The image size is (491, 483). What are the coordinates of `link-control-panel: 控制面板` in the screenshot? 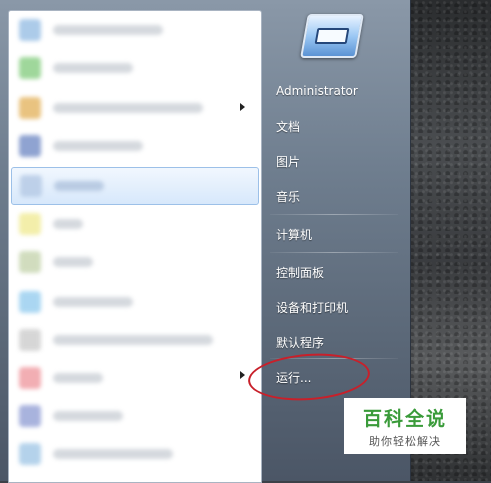 It's located at (337, 272).